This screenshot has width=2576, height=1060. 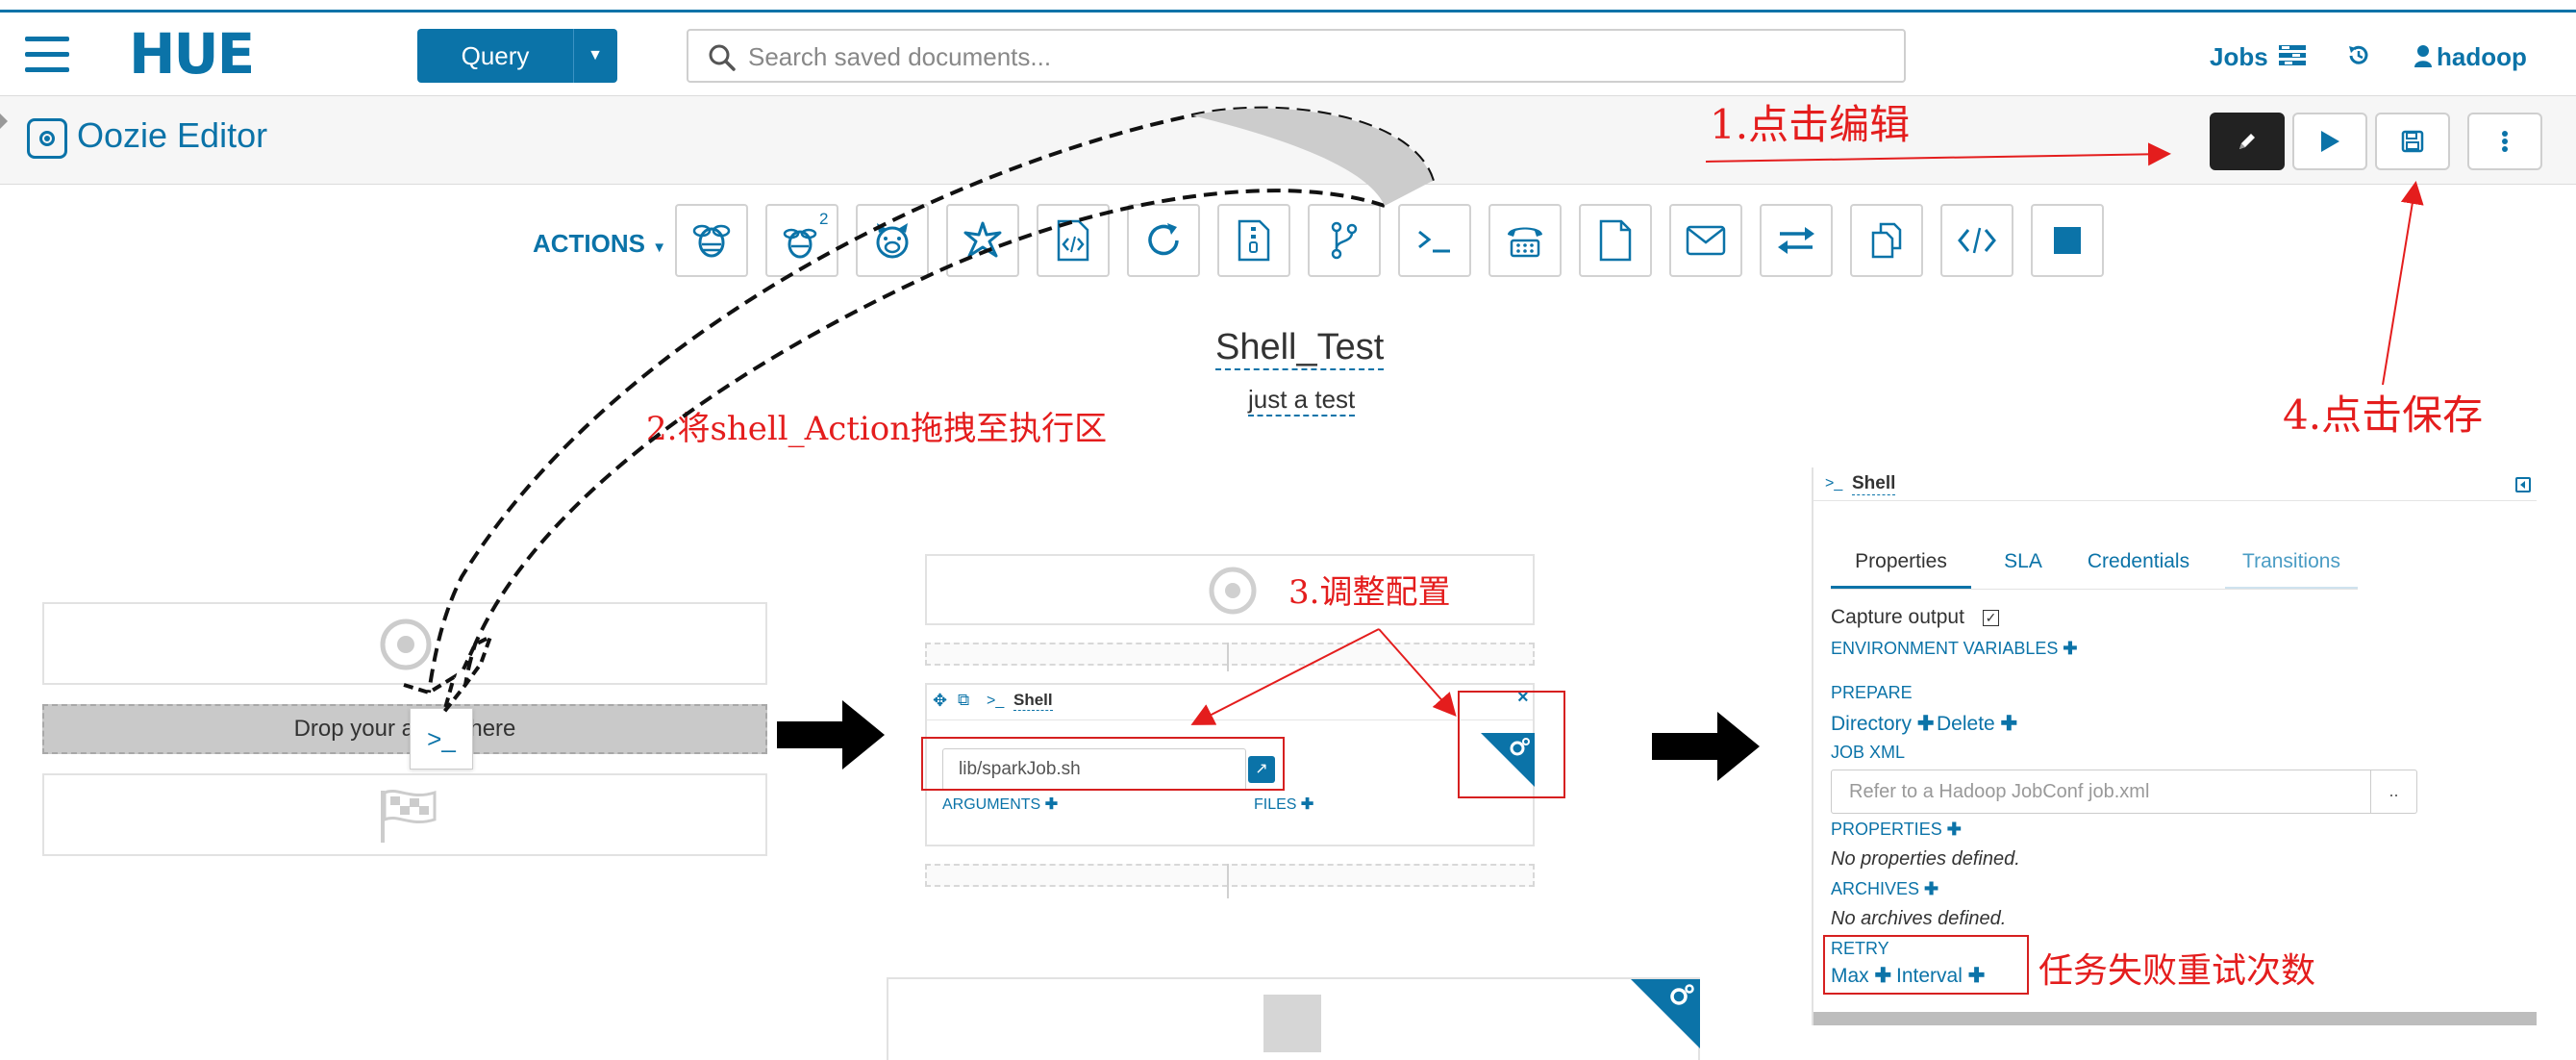 What do you see at coordinates (448, 673) in the screenshot?
I see `drag-arrowhead` at bounding box center [448, 673].